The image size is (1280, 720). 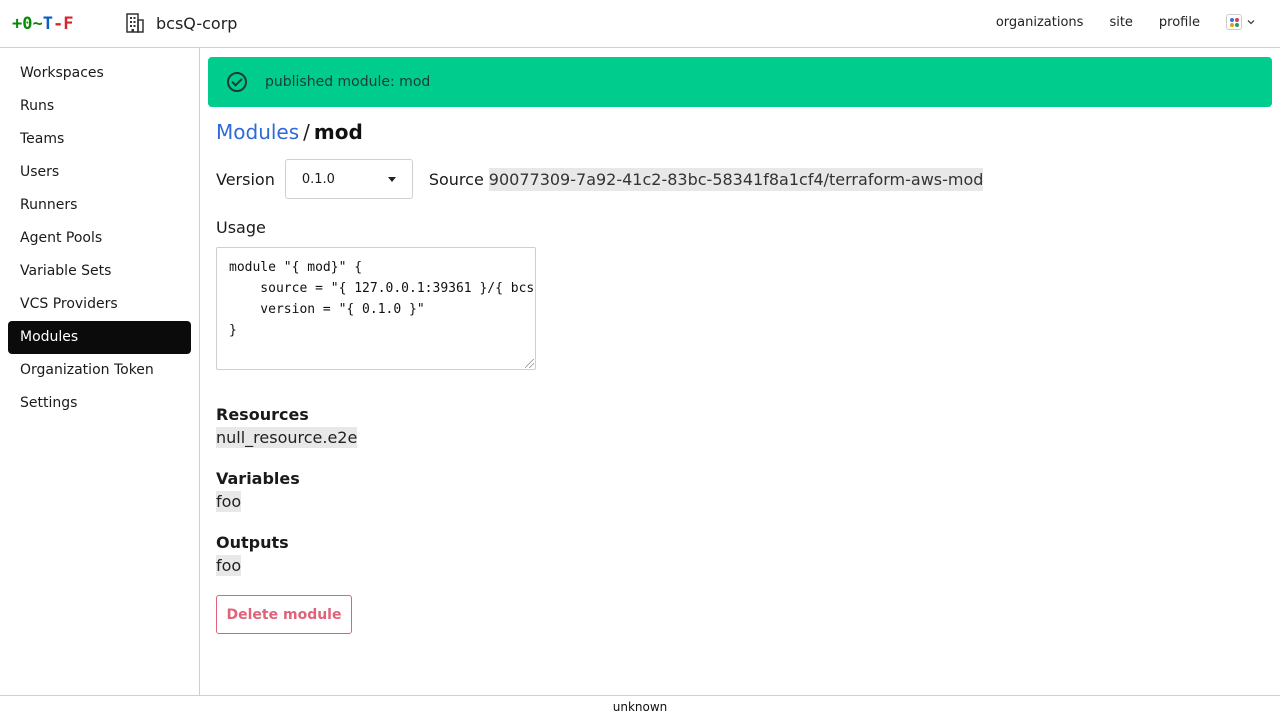 I want to click on nav-profile-link: profile, so click(x=1179, y=22).